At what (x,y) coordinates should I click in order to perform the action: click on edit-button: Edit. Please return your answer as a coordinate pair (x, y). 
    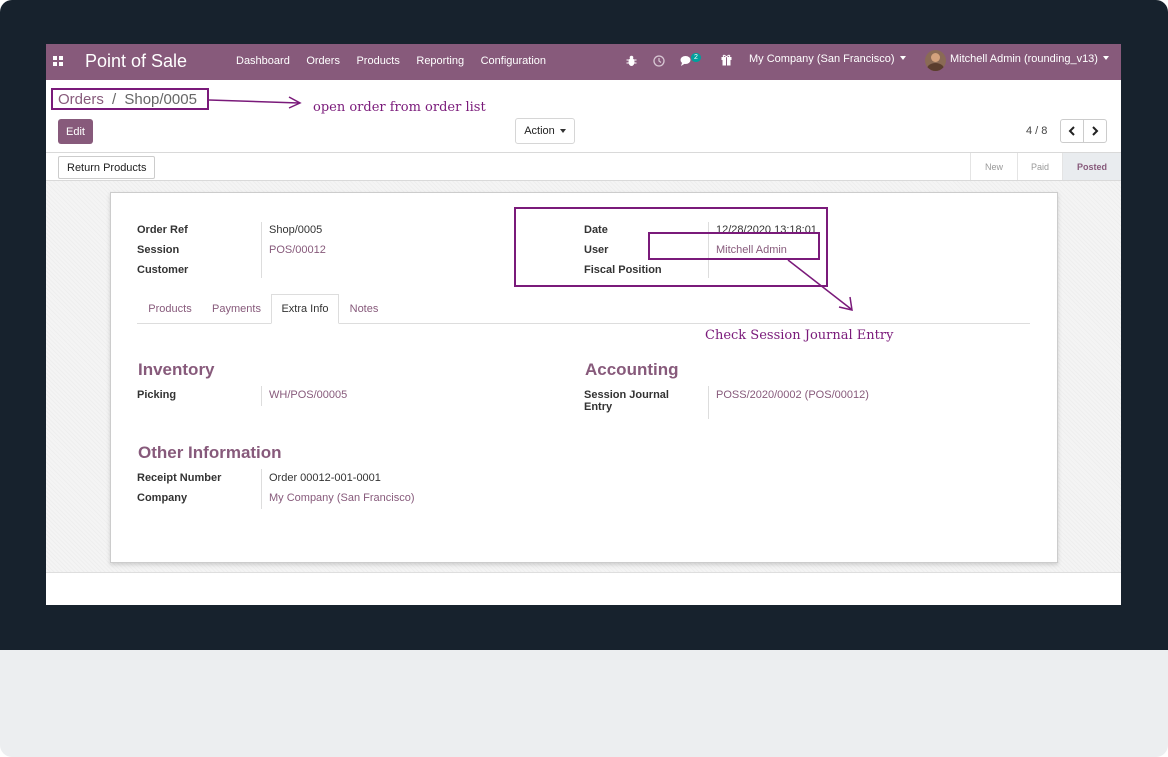
    Looking at the image, I should click on (75, 131).